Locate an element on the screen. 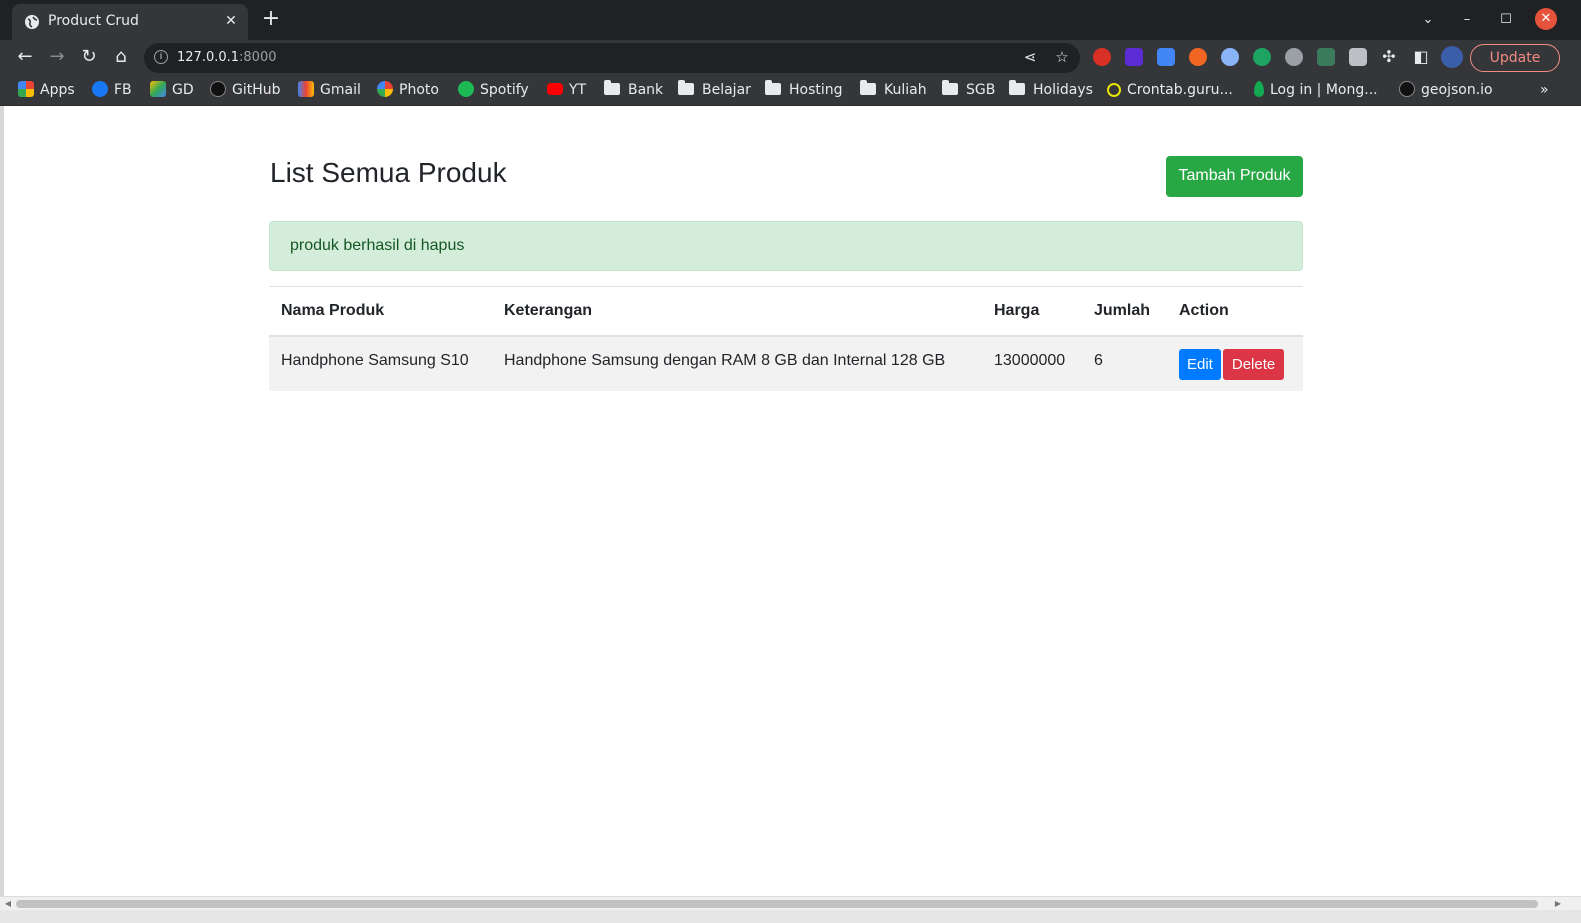 The image size is (1581, 923). delete-button: Delete is located at coordinates (1253, 364).